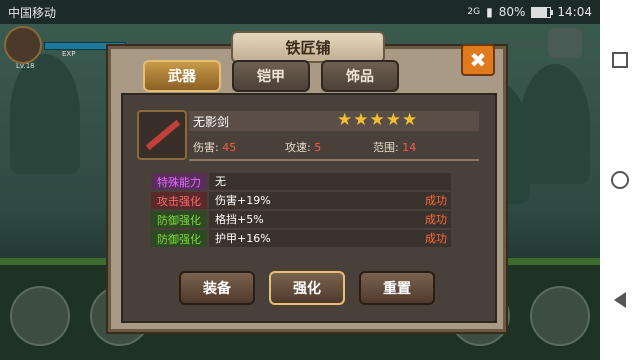 This screenshot has height=360, width=640. Describe the element at coordinates (301, 219) in the screenshot. I see `attribute-row: 防御强化 格挡+5% 成功` at that location.